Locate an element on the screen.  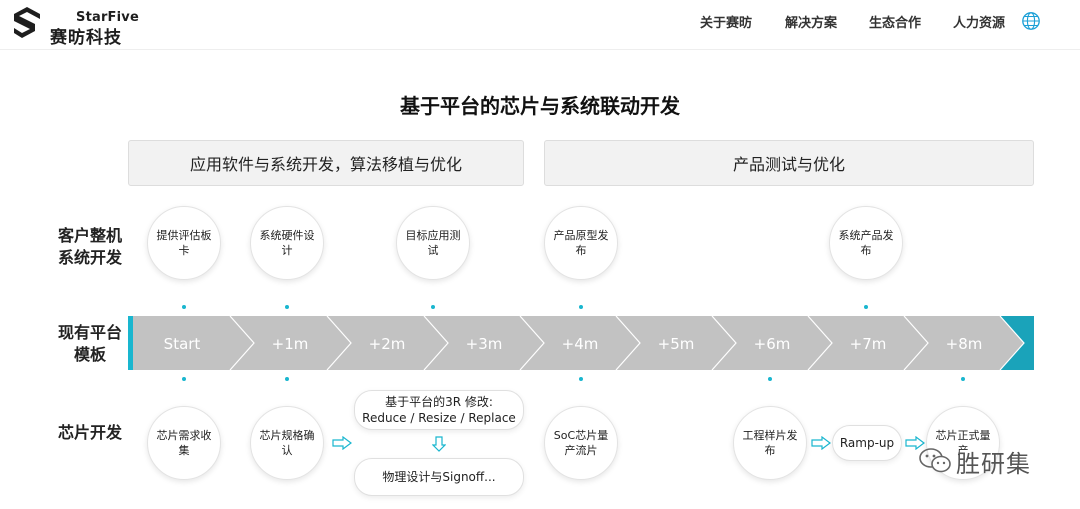
brand-name-cn: 赛昉科技 is located at coordinates (86, 38).